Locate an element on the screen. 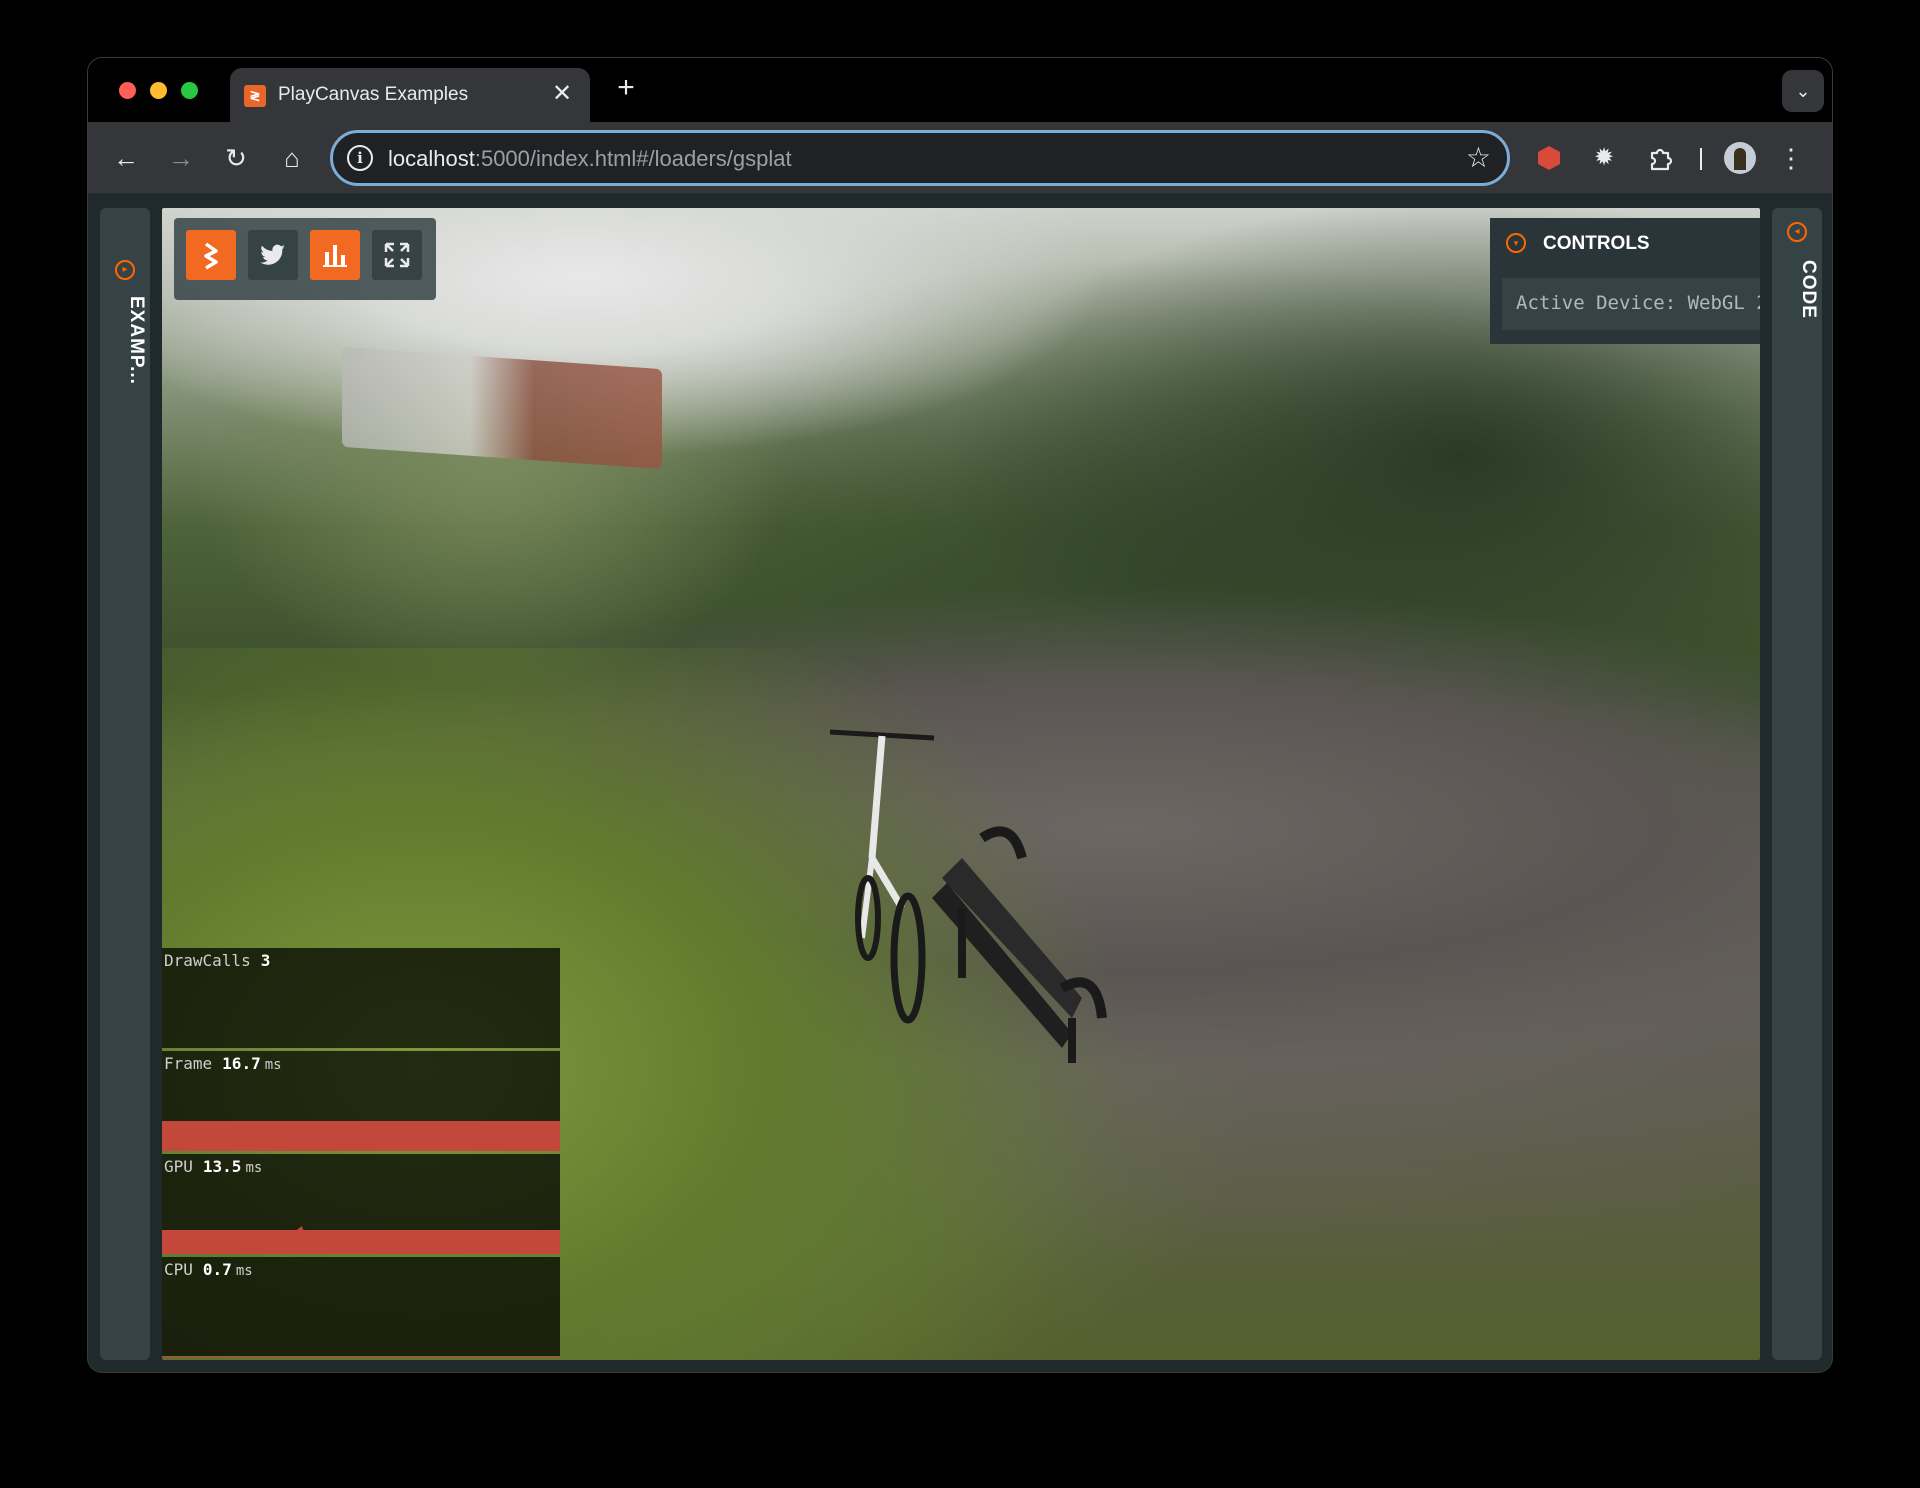 The height and width of the screenshot is (1488, 1920). extension-gear-icon: ✹ is located at coordinates (1604, 158).